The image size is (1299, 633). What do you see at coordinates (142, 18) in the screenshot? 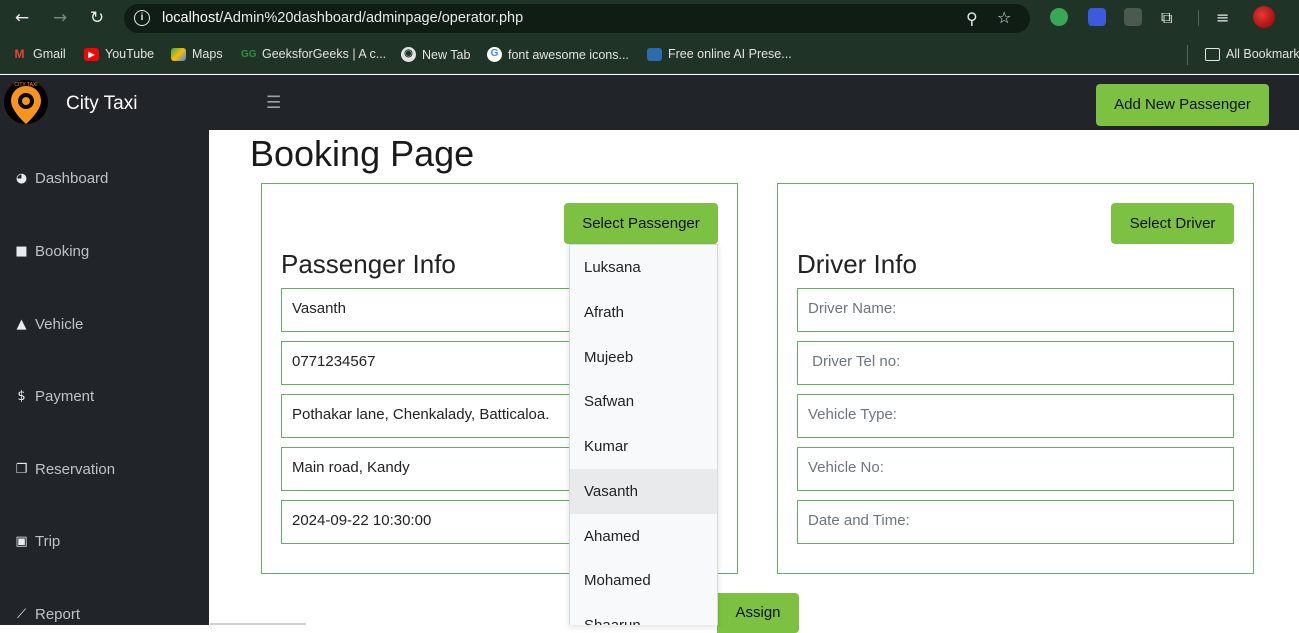
I see `site-info-icon: i` at bounding box center [142, 18].